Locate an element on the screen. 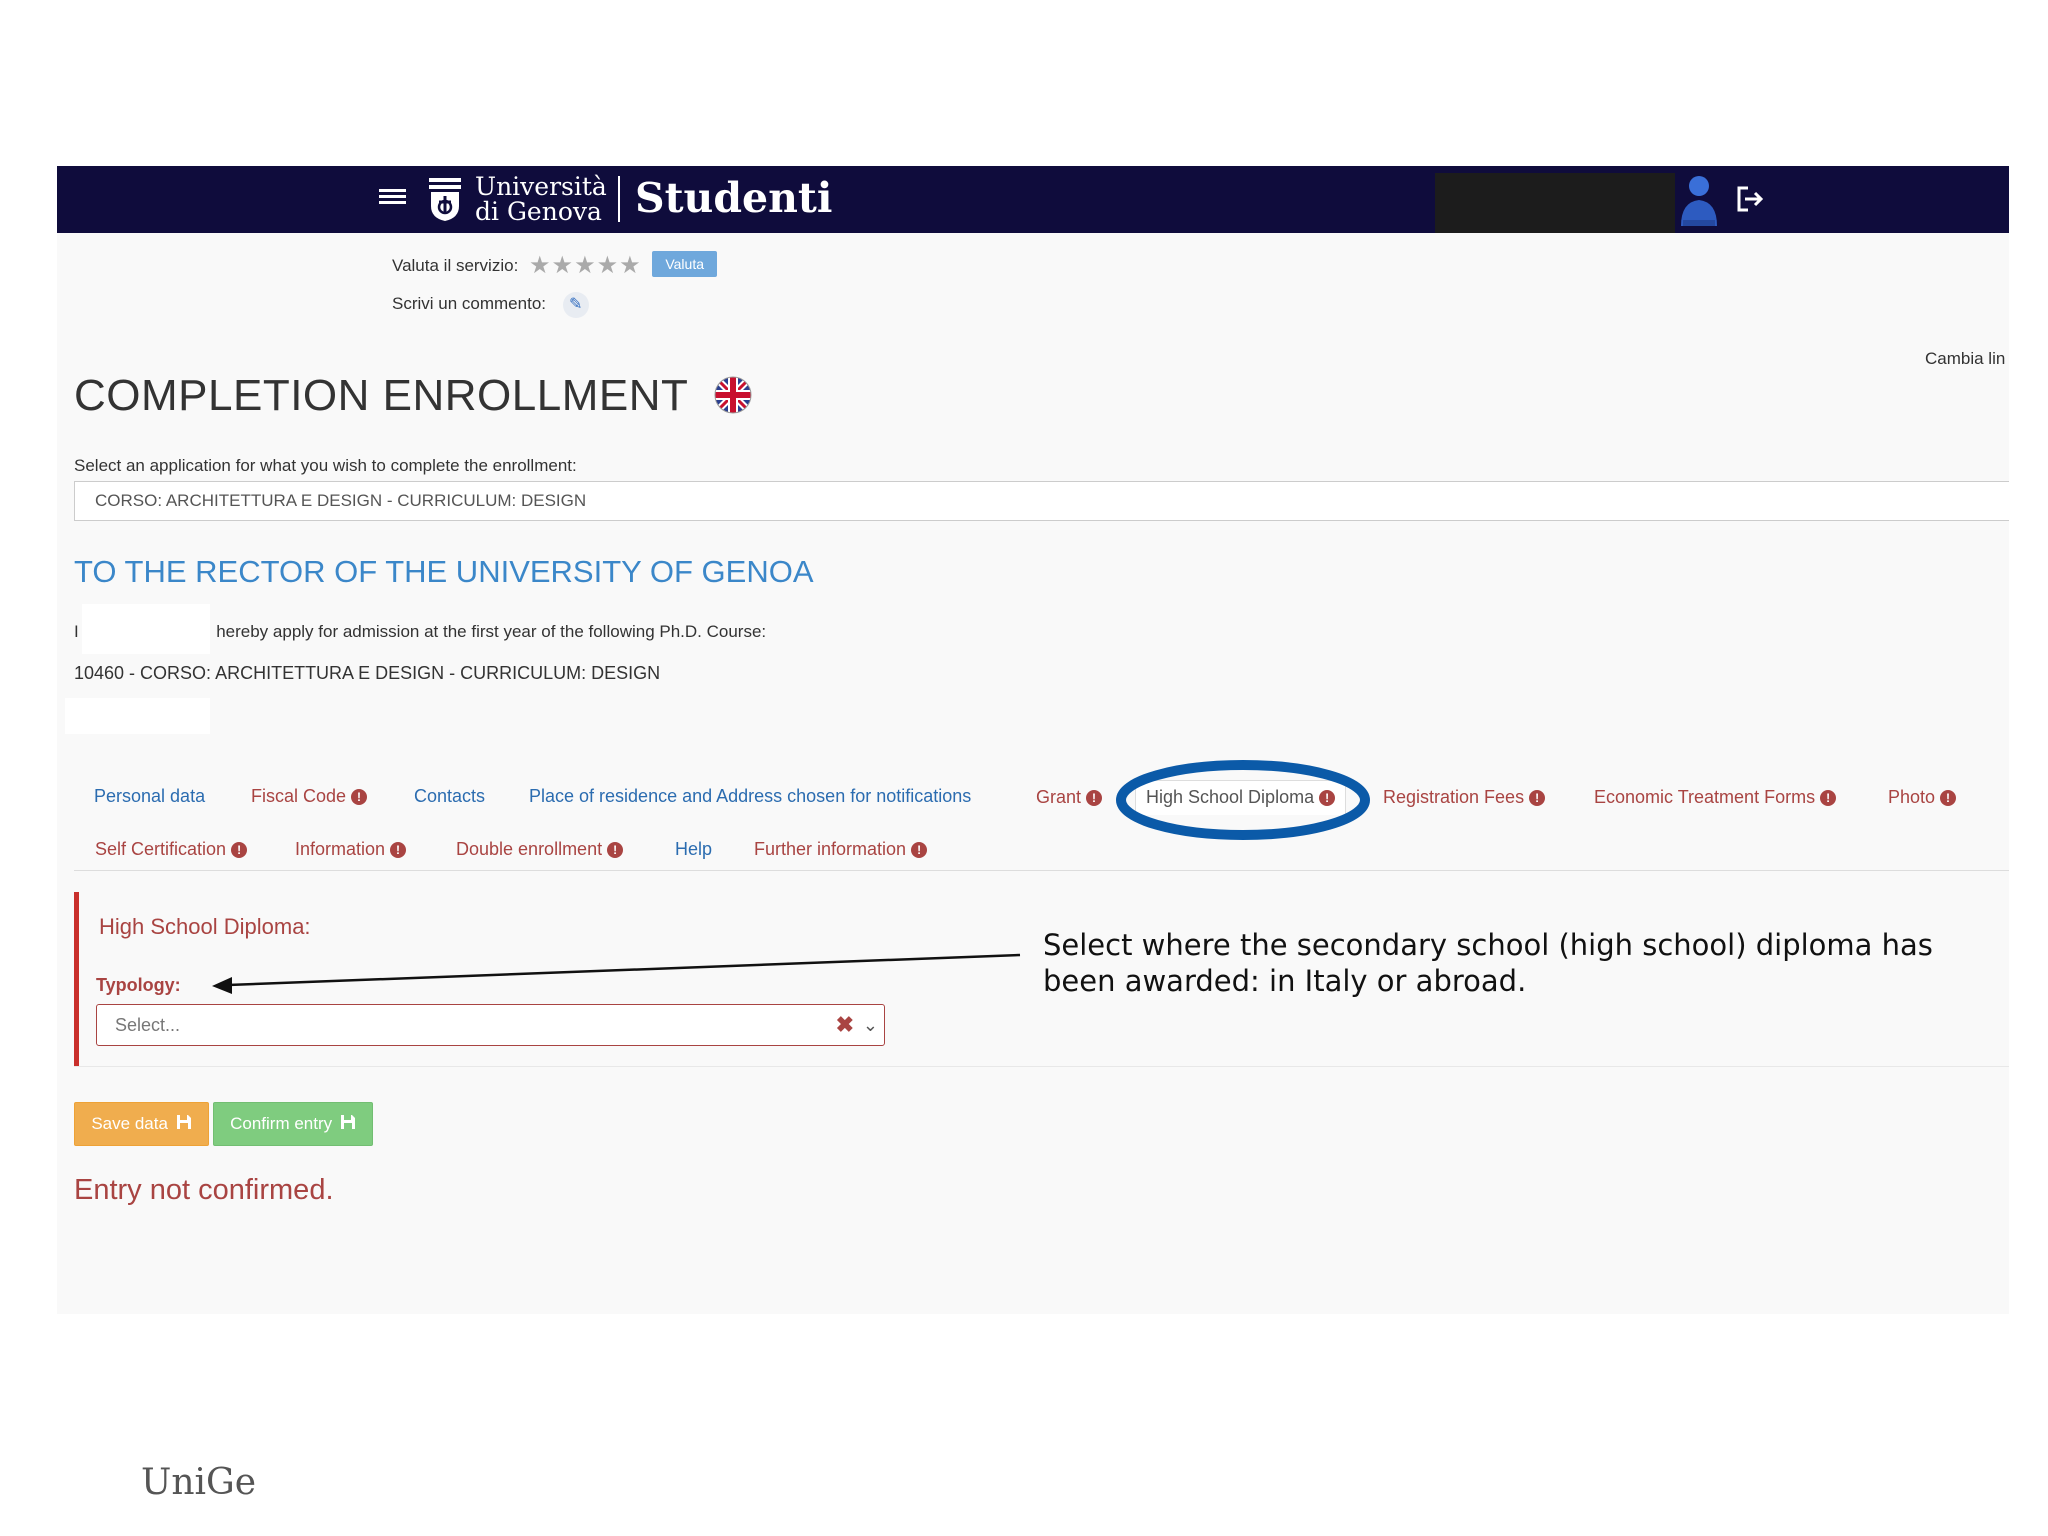 This screenshot has width=2048, height=1536. university-logo-text: Università di Genova is located at coordinates (541, 199).